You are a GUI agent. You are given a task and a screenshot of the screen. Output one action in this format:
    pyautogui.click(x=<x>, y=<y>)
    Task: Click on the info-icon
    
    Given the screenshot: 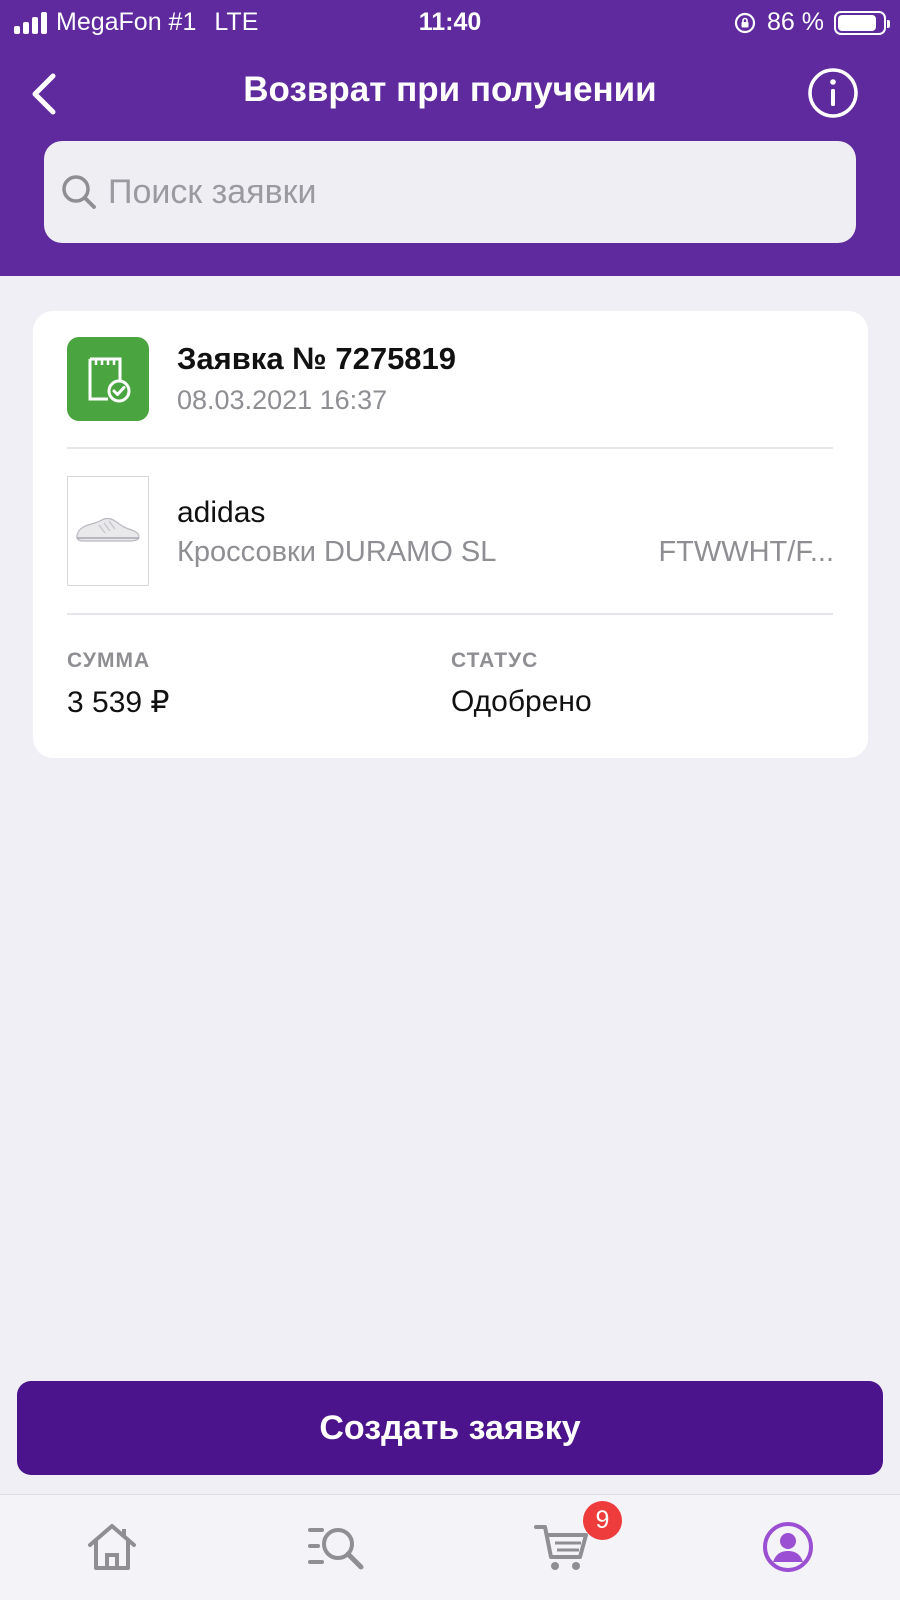 What is the action you would take?
    pyautogui.click(x=833, y=93)
    